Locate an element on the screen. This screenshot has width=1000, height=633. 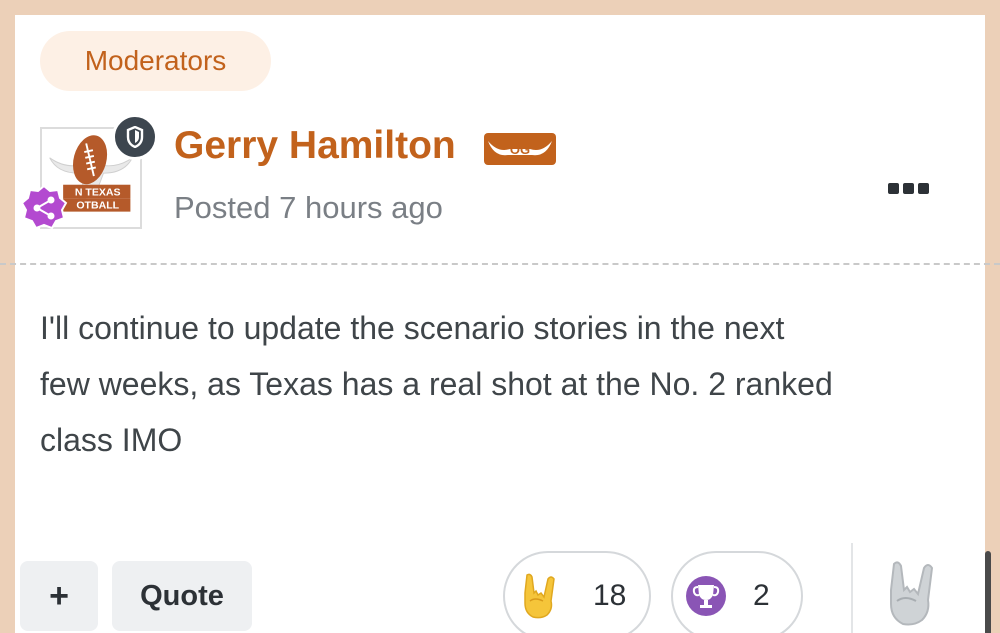
reaction-count: 2 is located at coordinates (761, 595).